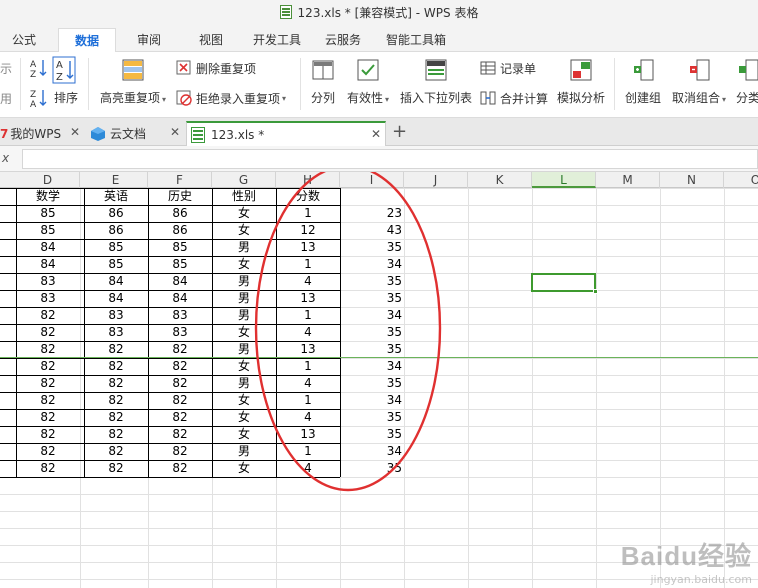  I want to click on tab-data: 数据, so click(87, 40).